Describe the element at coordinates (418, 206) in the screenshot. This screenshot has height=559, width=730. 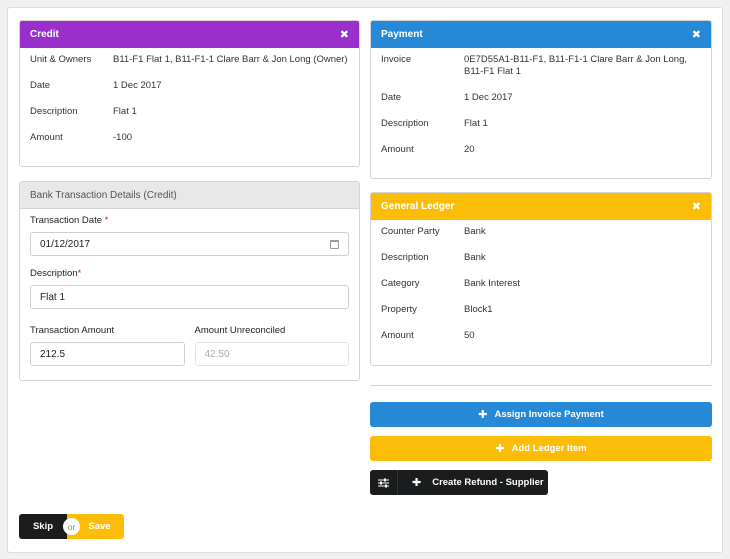
I see `general-ledger-title: General Ledger` at that location.